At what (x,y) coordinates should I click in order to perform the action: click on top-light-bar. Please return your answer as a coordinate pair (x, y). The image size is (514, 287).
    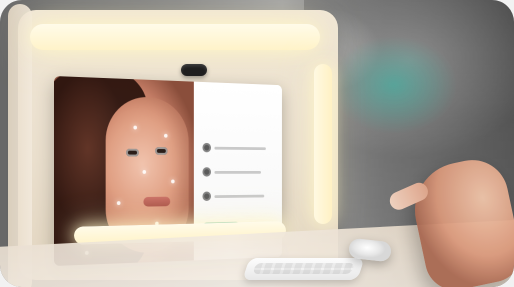
    Looking at the image, I should click on (175, 37).